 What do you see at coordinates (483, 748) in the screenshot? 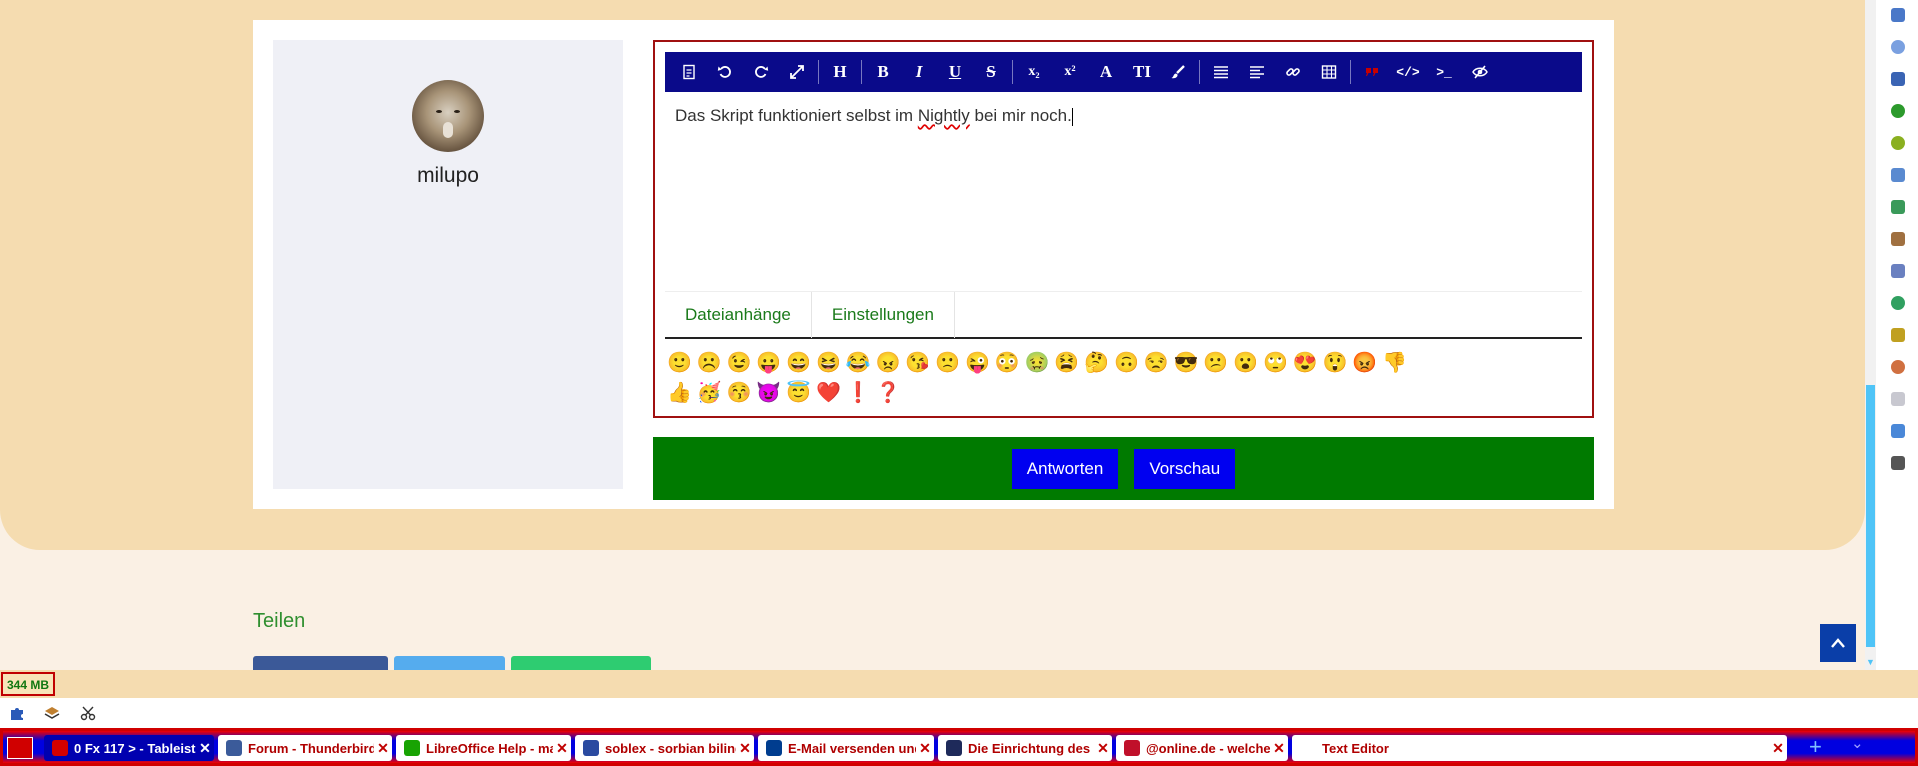
I see `browser-tab: LibreOffice Help - master/tex✕` at bounding box center [483, 748].